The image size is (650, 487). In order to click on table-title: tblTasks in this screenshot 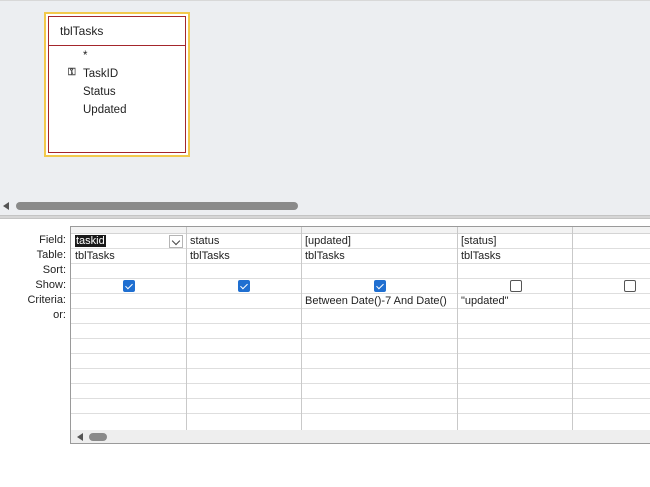, I will do `click(81, 31)`.